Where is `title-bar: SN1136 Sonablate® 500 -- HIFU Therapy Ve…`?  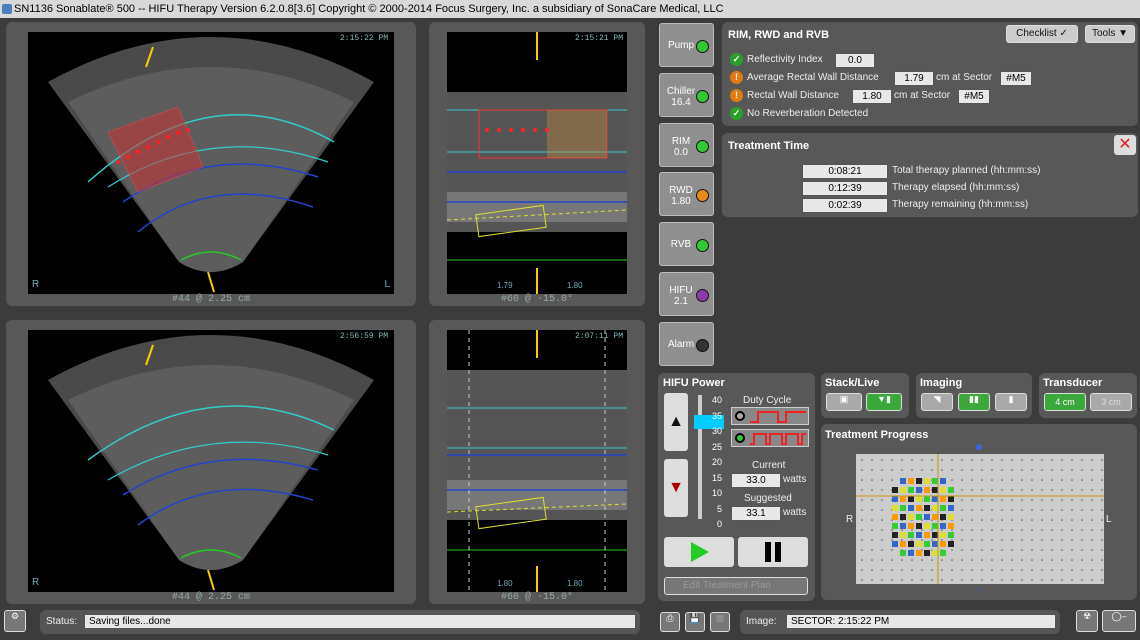 title-bar: SN1136 Sonablate® 500 -- HIFU Therapy Ve… is located at coordinates (570, 9).